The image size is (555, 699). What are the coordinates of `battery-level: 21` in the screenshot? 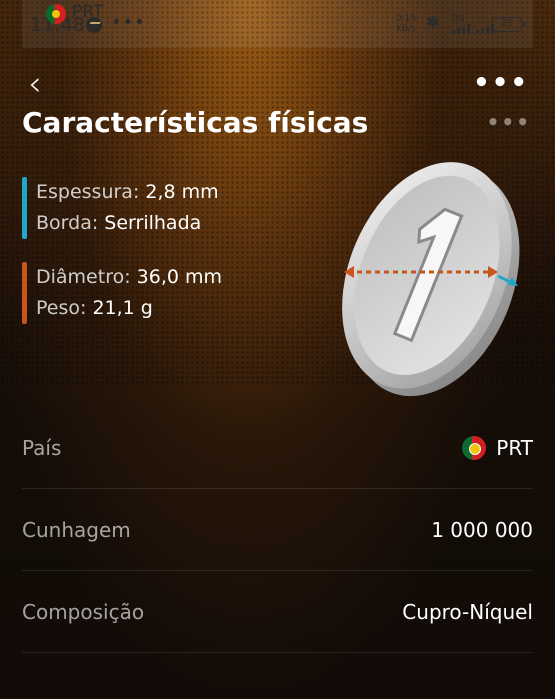 It's located at (507, 23).